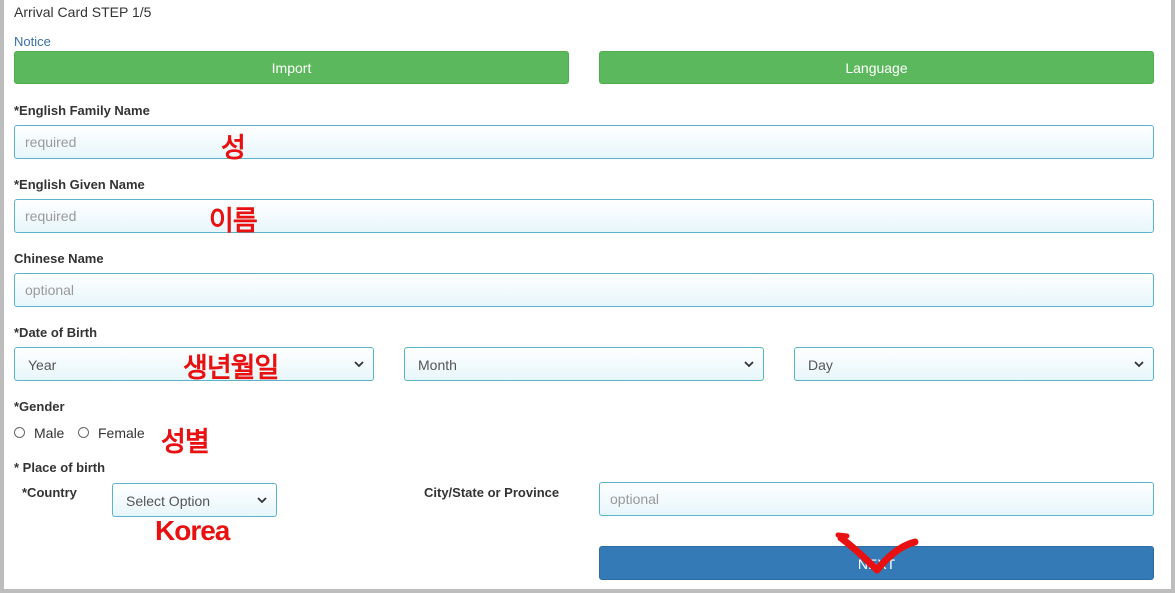 The width and height of the screenshot is (1175, 593). What do you see at coordinates (83, 432) in the screenshot?
I see `female-radio` at bounding box center [83, 432].